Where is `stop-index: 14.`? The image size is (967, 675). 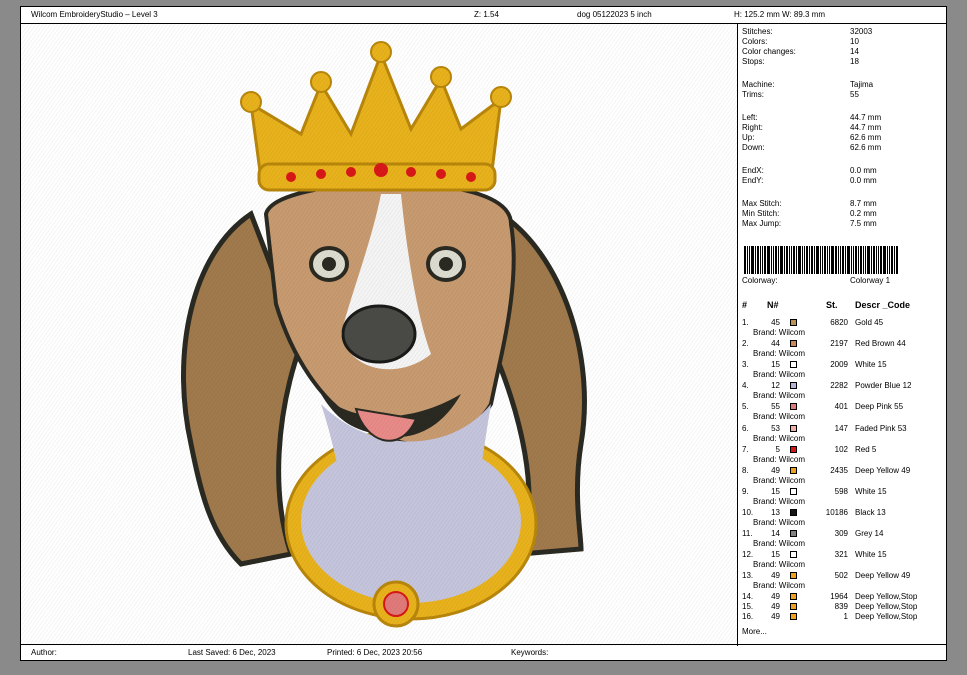 stop-index: 14. is located at coordinates (748, 596).